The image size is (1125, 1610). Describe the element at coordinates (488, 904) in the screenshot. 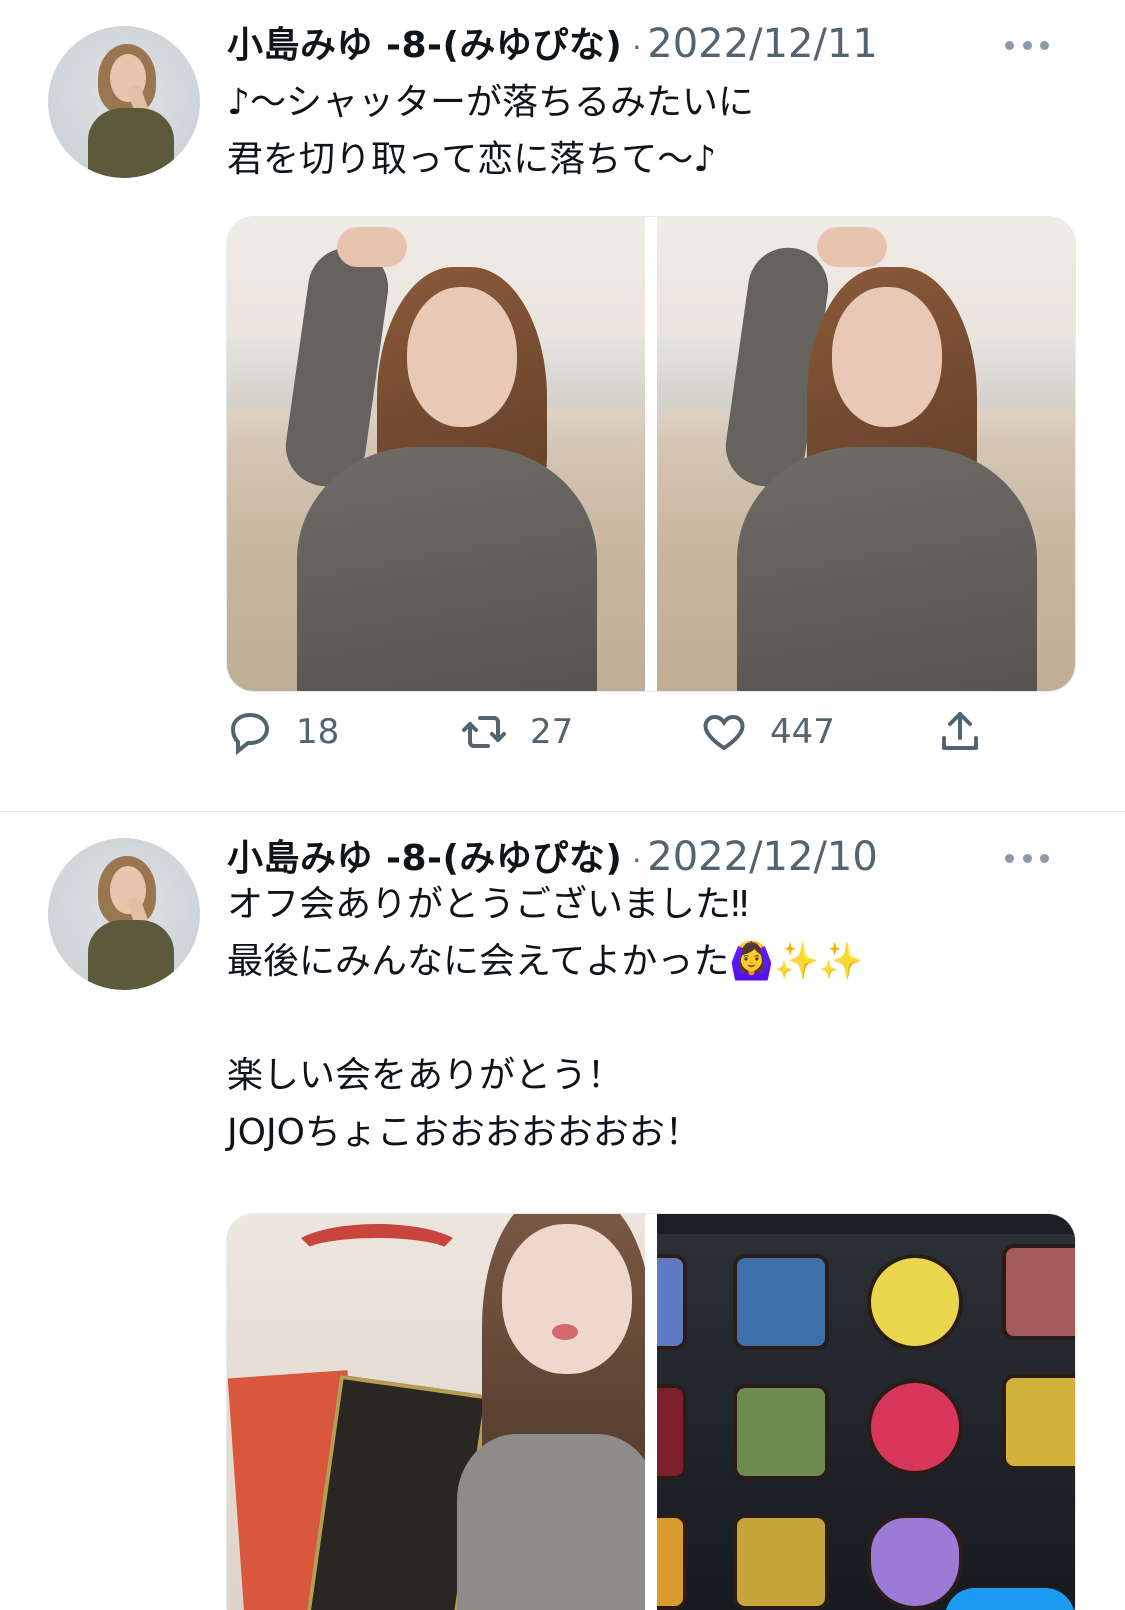

I see `tweet-text-line: オフ会ありがとうございました‼` at that location.